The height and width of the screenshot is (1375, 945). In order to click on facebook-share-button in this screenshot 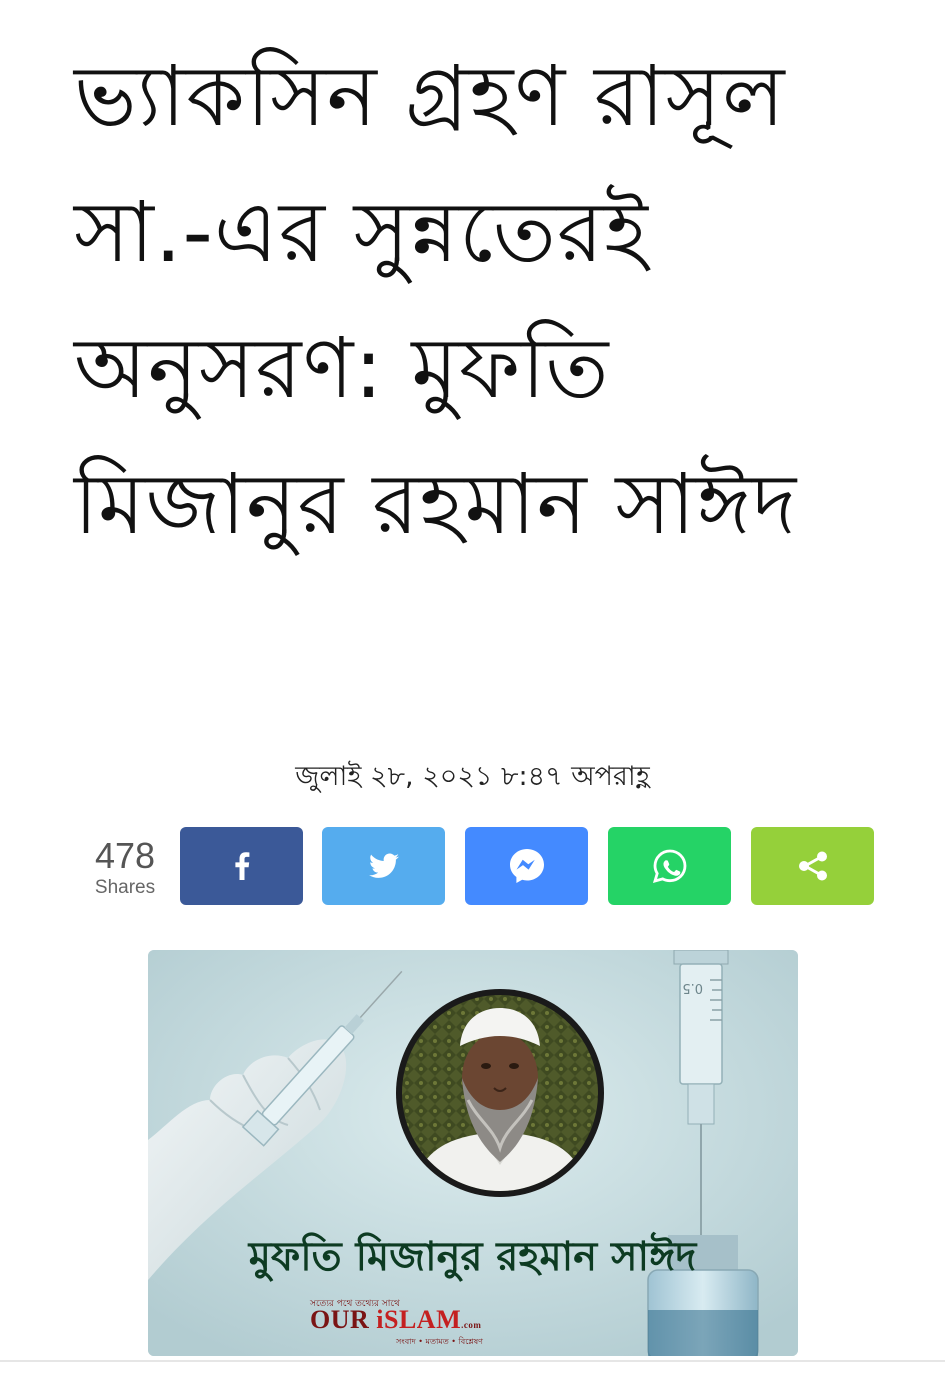, I will do `click(241, 866)`.